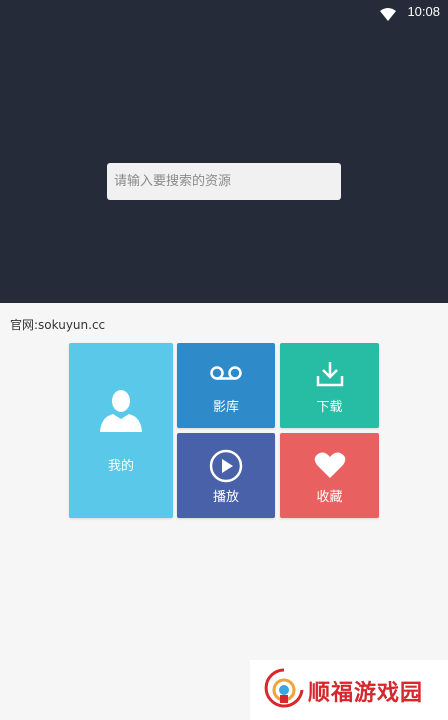 This screenshot has height=720, width=448. Describe the element at coordinates (121, 412) in the screenshot. I see `user-icon` at that location.